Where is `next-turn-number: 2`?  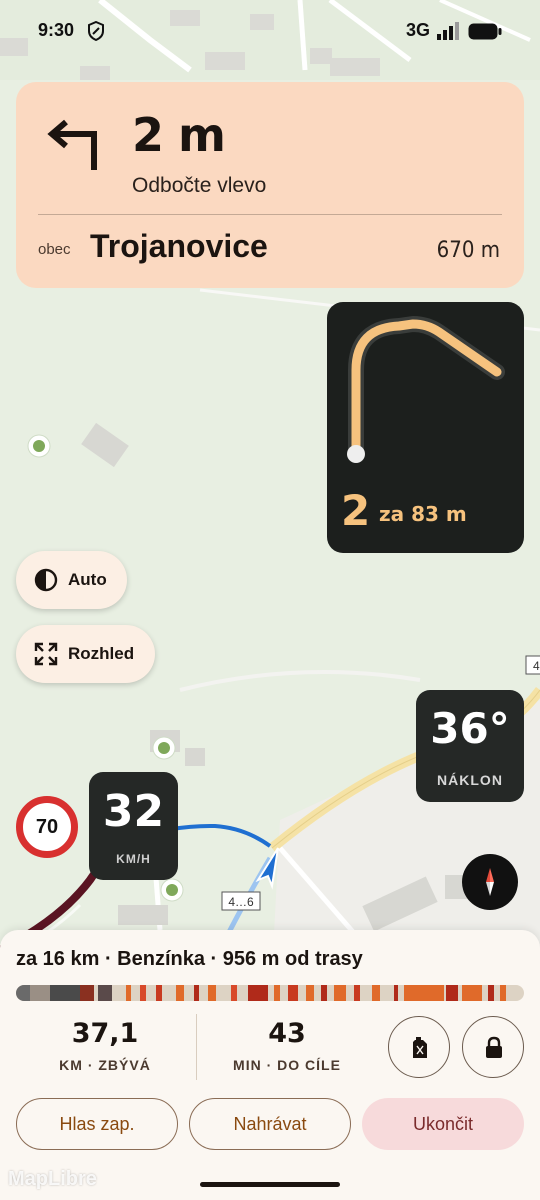 next-turn-number: 2 is located at coordinates (356, 510).